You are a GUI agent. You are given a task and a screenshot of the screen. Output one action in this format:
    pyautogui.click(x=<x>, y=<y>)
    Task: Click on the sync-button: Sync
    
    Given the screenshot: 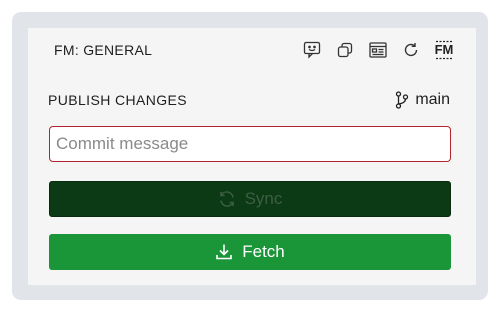 What is the action you would take?
    pyautogui.click(x=250, y=199)
    